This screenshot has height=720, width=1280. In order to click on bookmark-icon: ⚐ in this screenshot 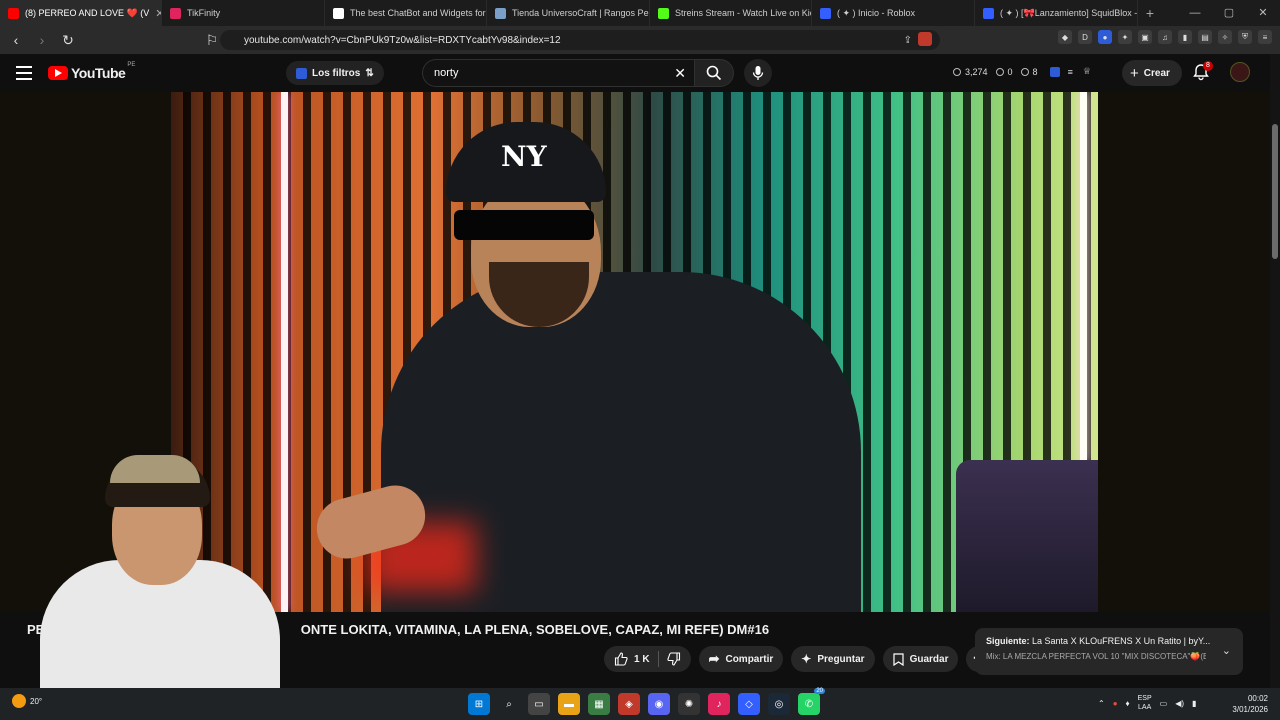, I will do `click(212, 40)`.